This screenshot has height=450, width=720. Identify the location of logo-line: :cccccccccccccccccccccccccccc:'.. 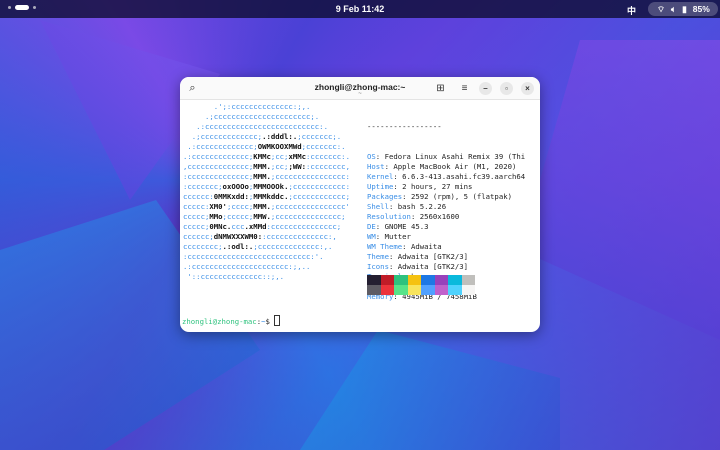
(266, 257).